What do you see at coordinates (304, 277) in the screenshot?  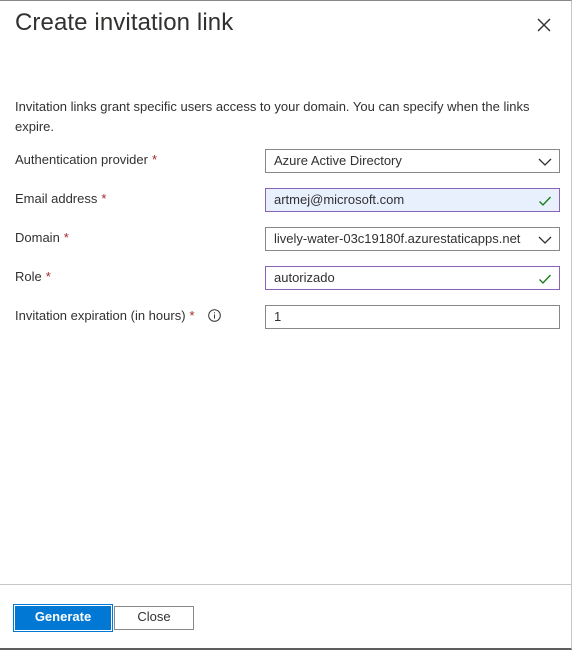 I see `role-value: autorizado` at bounding box center [304, 277].